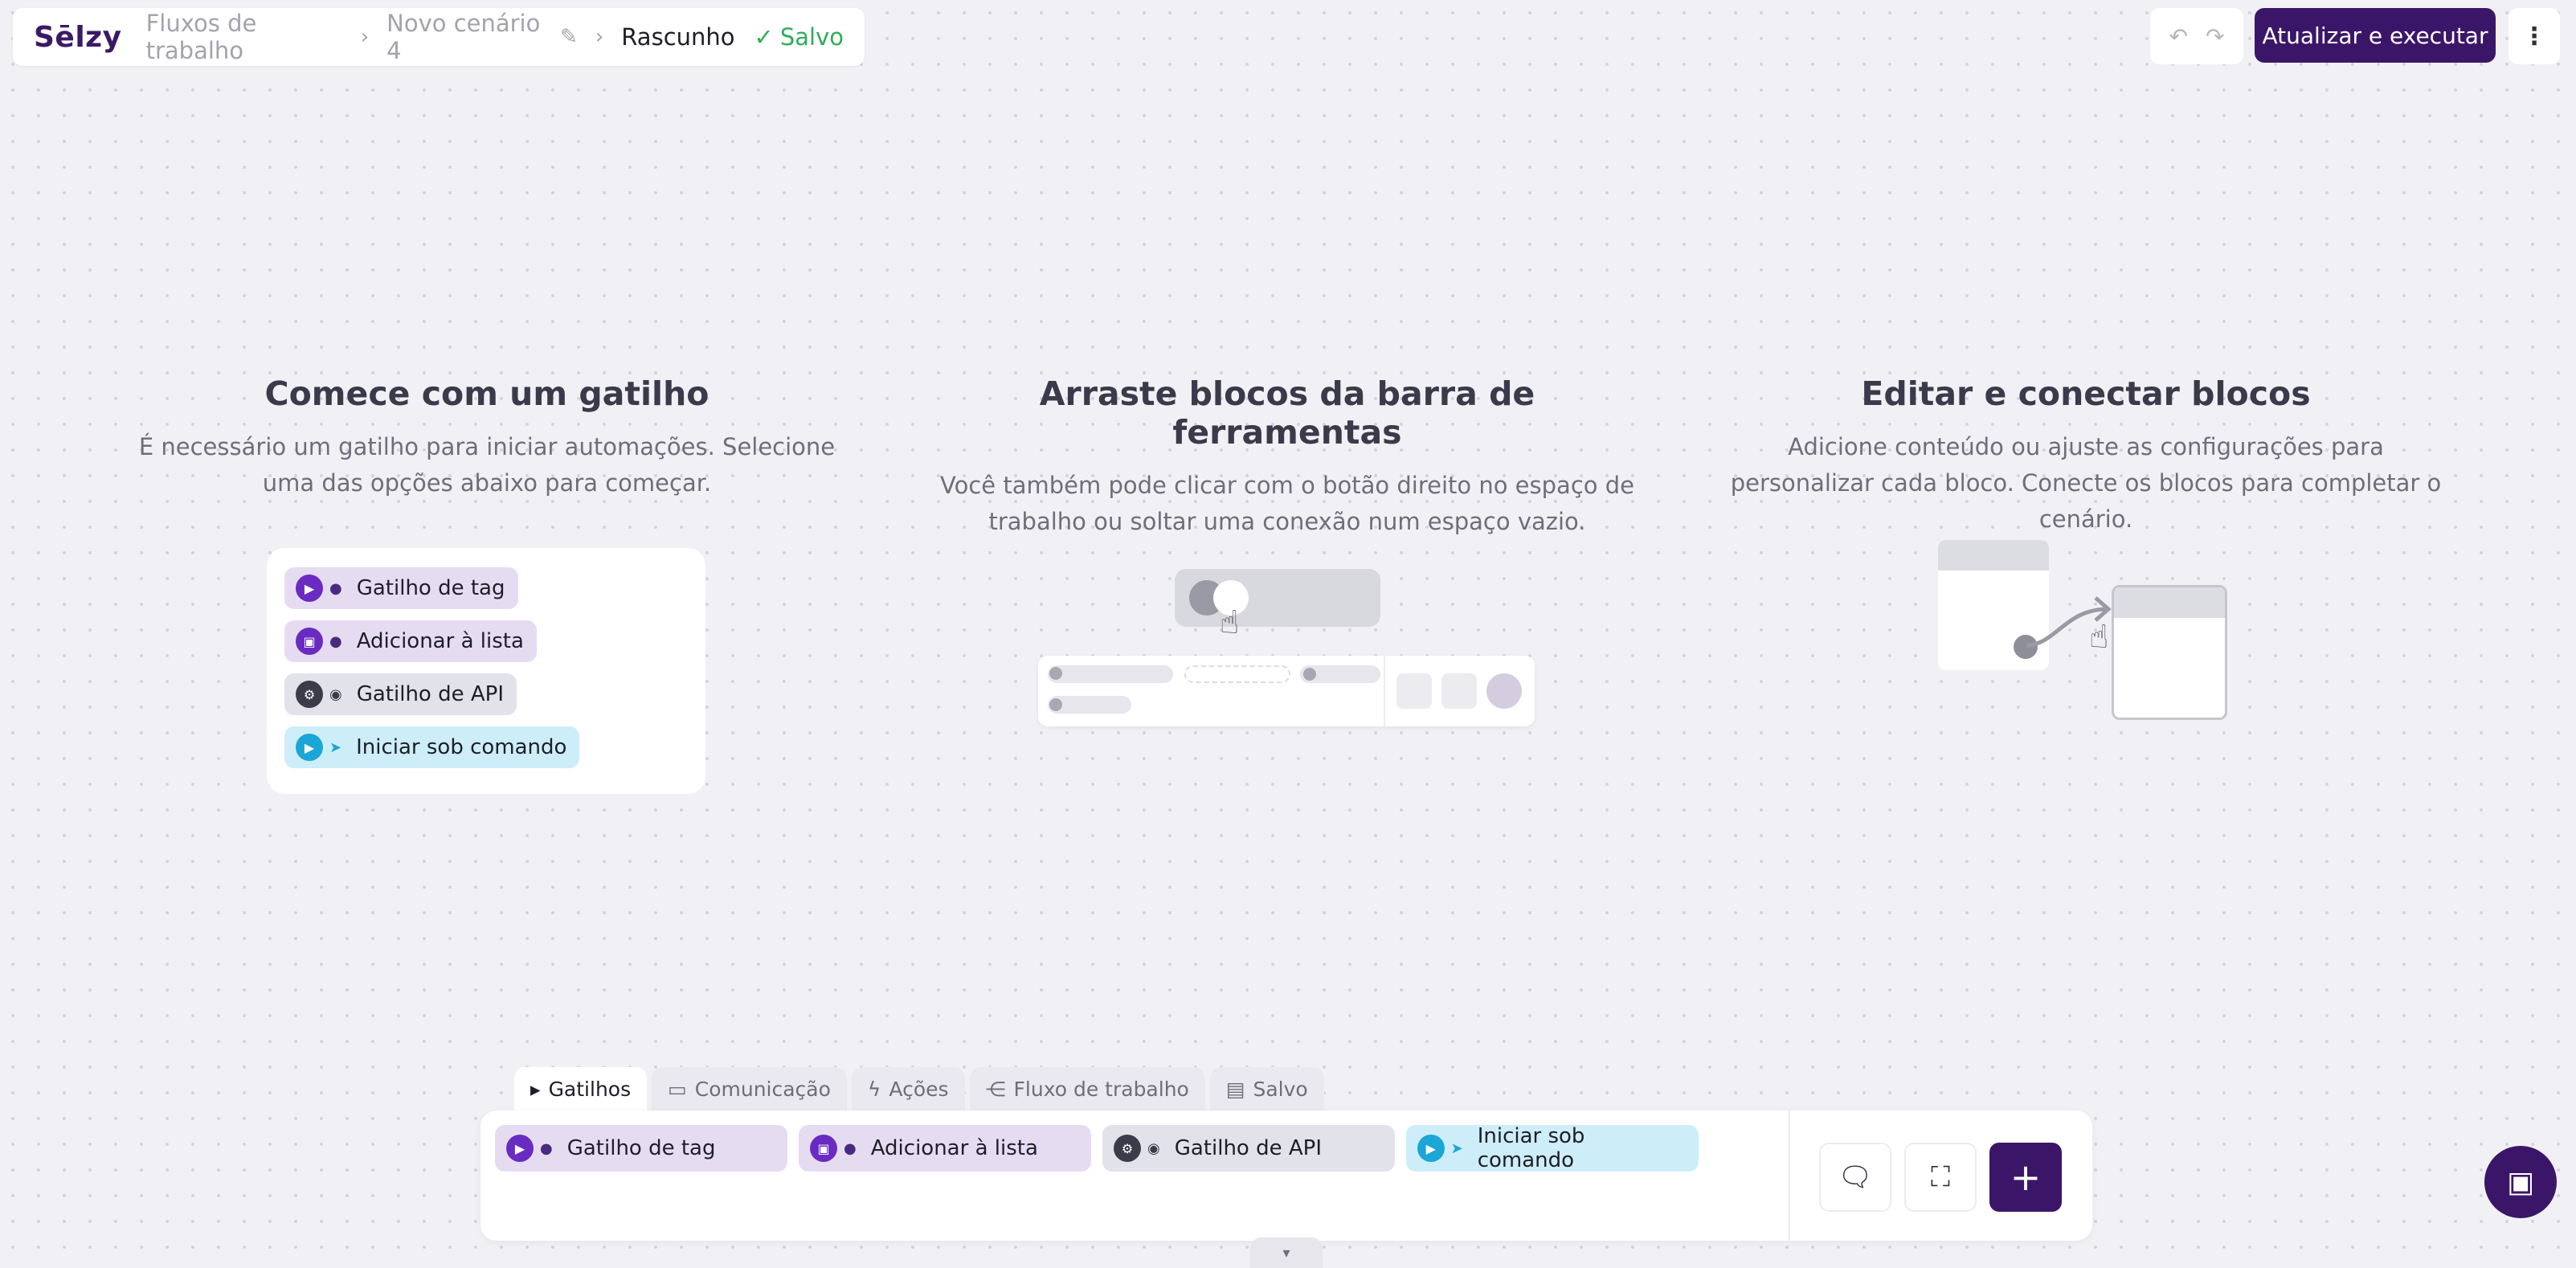  What do you see at coordinates (2178, 37) in the screenshot?
I see `undo-icon: ↶` at bounding box center [2178, 37].